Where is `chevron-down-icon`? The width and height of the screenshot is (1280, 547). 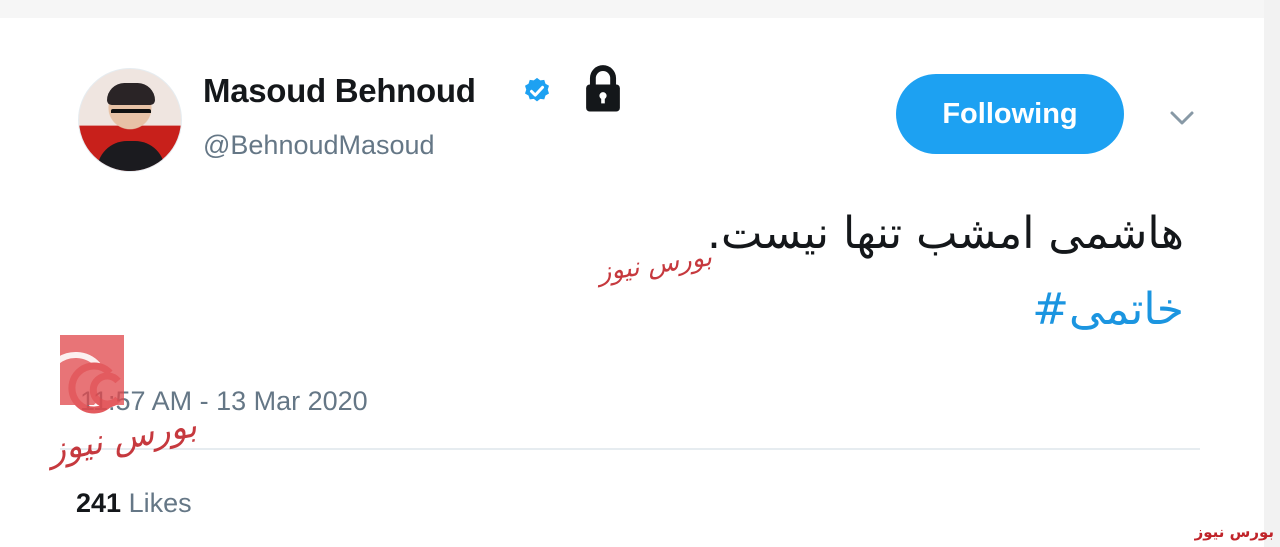
chevron-down-icon is located at coordinates (1182, 118).